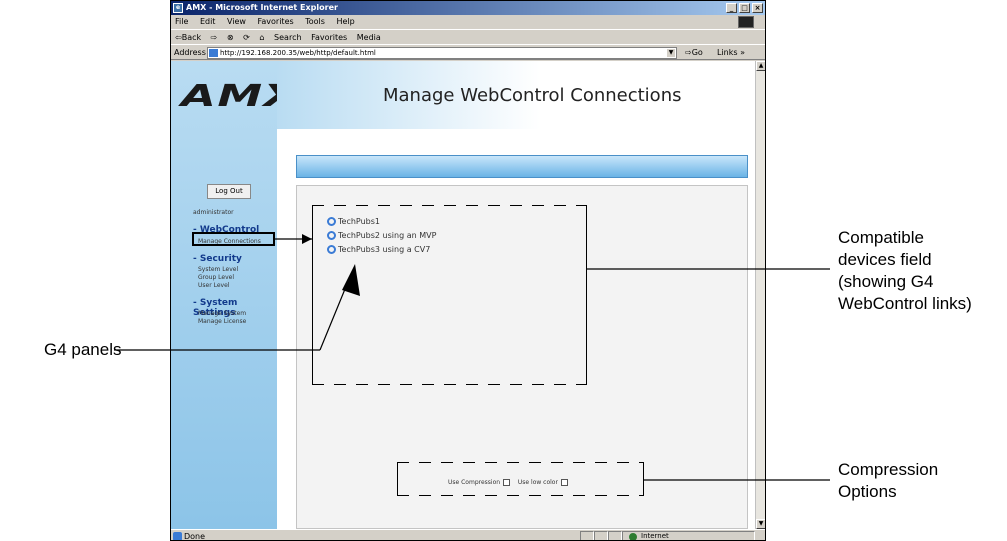  I want to click on window-title: AMX - Microsoft Internet Explorer, so click(262, 7).